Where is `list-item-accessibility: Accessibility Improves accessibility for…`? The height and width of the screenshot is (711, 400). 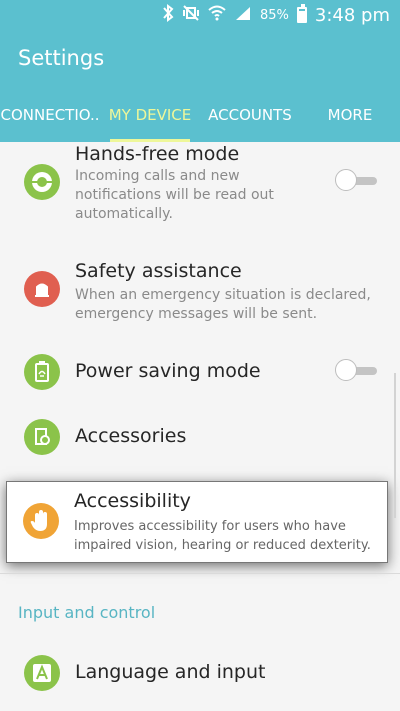 list-item-accessibility: Accessibility Improves accessibility for… is located at coordinates (197, 522).